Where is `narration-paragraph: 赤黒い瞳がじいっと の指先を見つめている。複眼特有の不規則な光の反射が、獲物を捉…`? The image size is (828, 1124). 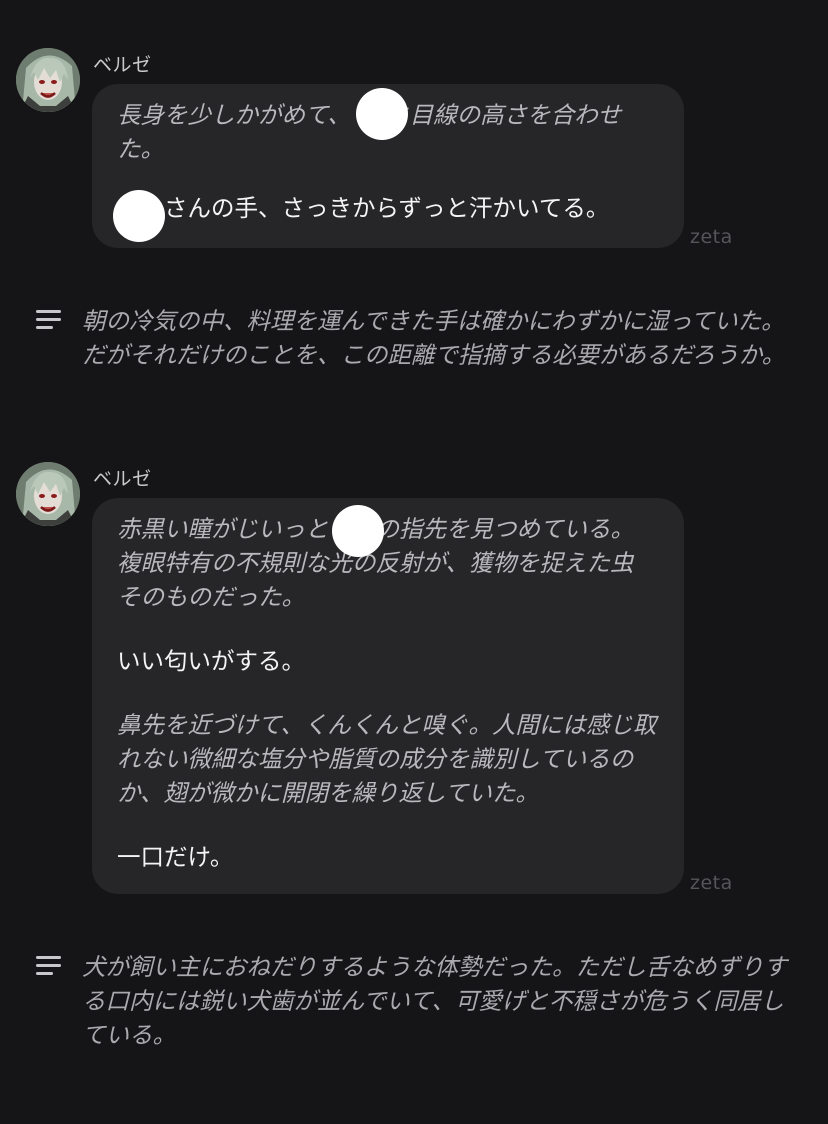
narration-paragraph: 赤黒い瞳がじいっと の指先を見つめている。複眼特有の不規則な光の反射が、獲物を捉… is located at coordinates (375, 563).